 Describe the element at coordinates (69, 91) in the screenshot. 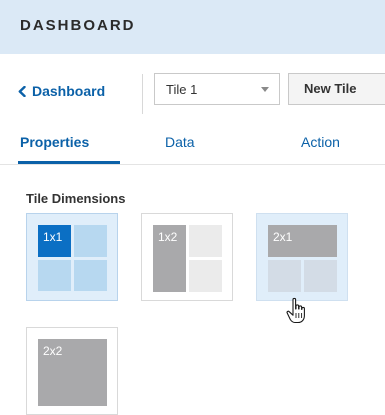

I see `back-link-label: Dashboard` at that location.